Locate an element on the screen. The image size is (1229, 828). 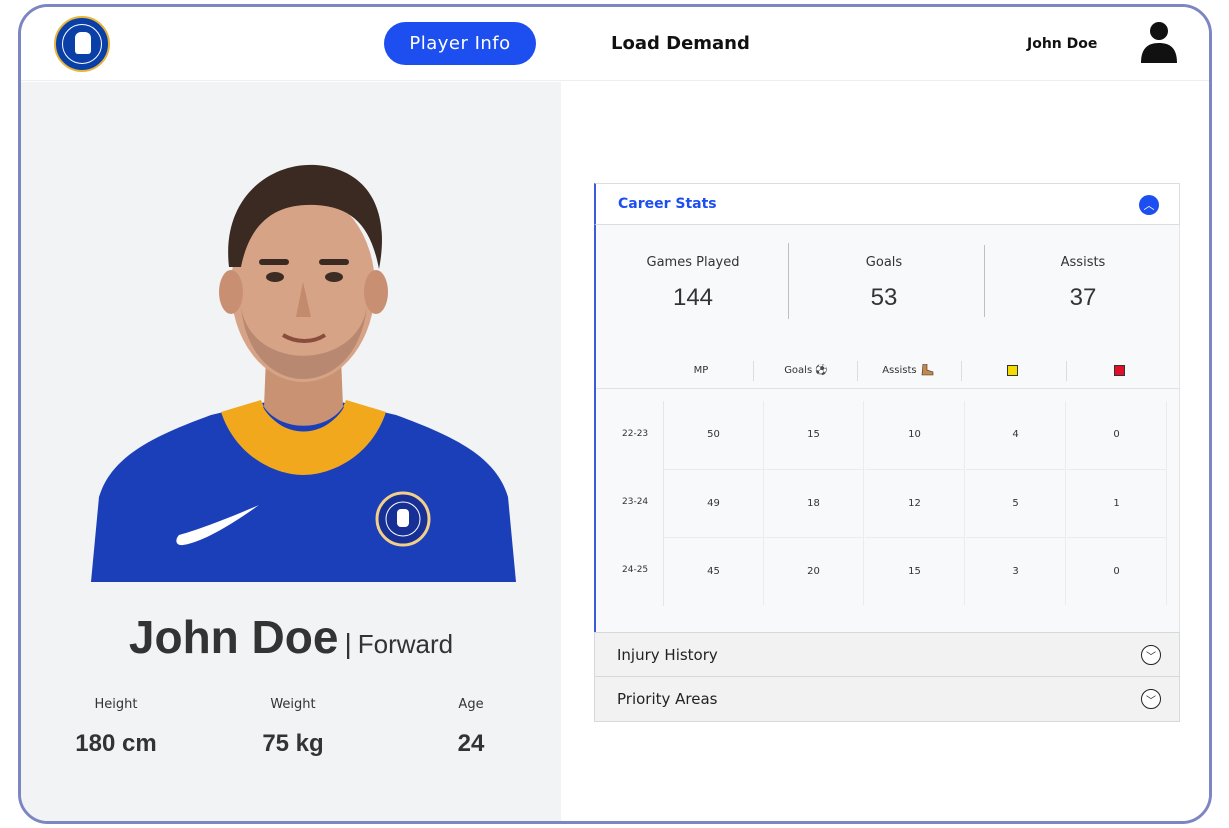
cell-assists: 12 is located at coordinates (915, 503).